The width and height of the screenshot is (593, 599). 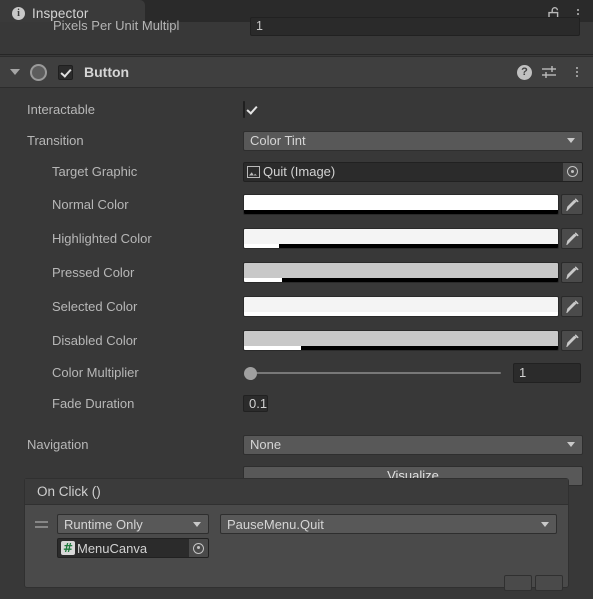 I want to click on pressed-color-fill, so click(x=401, y=270).